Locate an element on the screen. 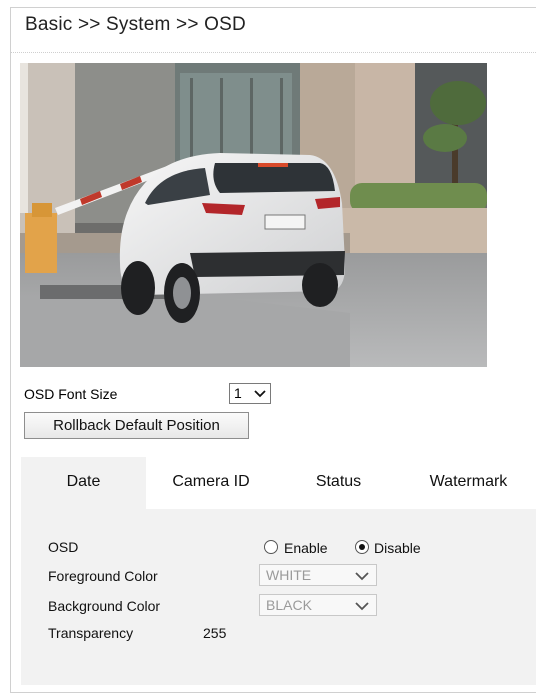 The height and width of the screenshot is (697, 536). tab-watermark: Watermark is located at coordinates (468, 483).